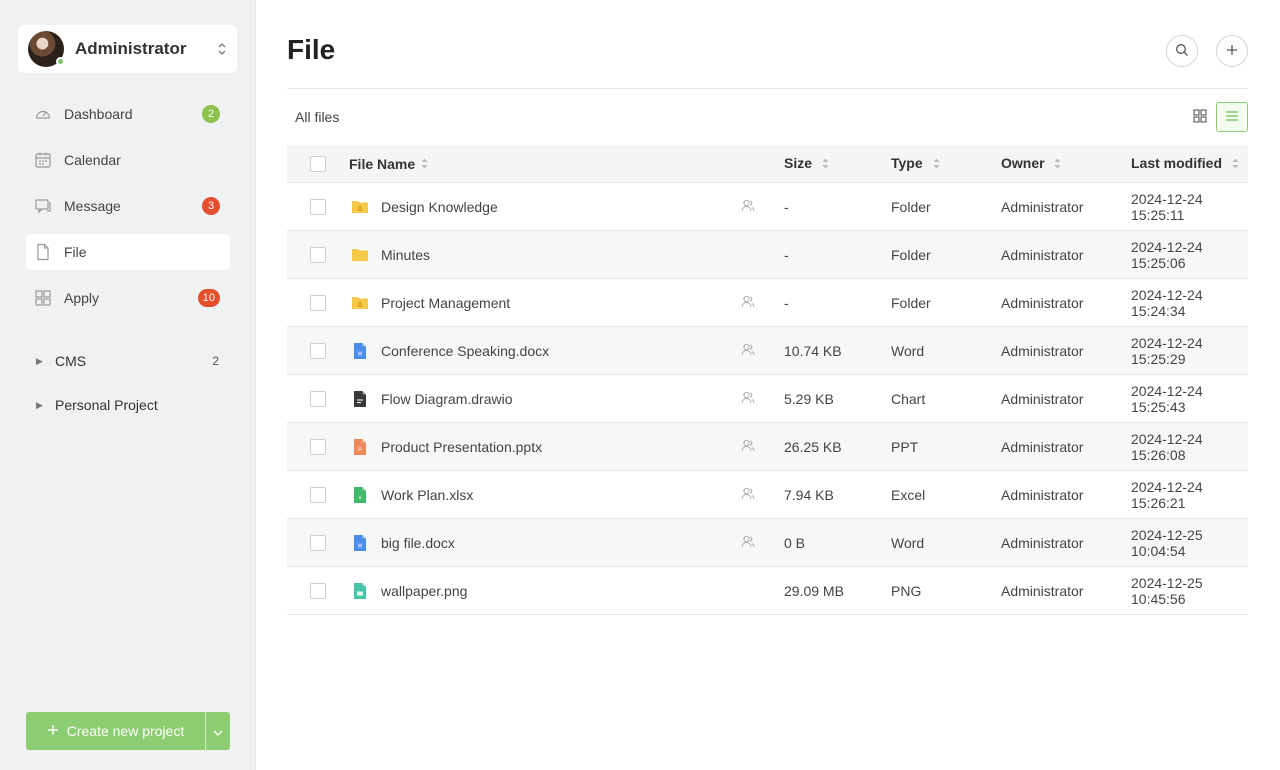 This screenshot has width=1280, height=770. I want to click on sidebar-item-label: Message, so click(92, 206).